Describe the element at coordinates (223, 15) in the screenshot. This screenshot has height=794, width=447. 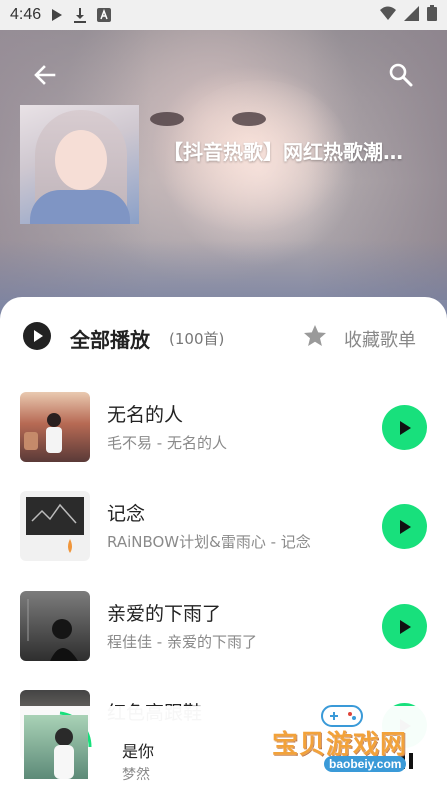
I see `status-bar: 4:46` at that location.